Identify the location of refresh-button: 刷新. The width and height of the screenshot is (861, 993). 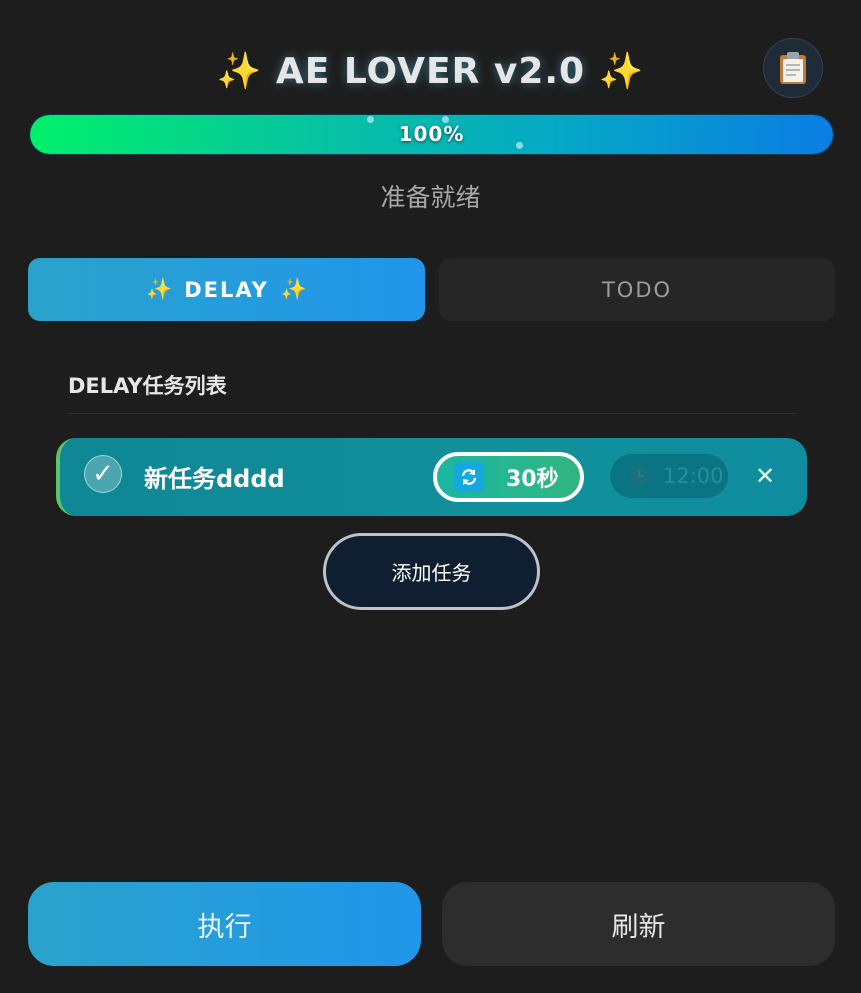
(638, 924).